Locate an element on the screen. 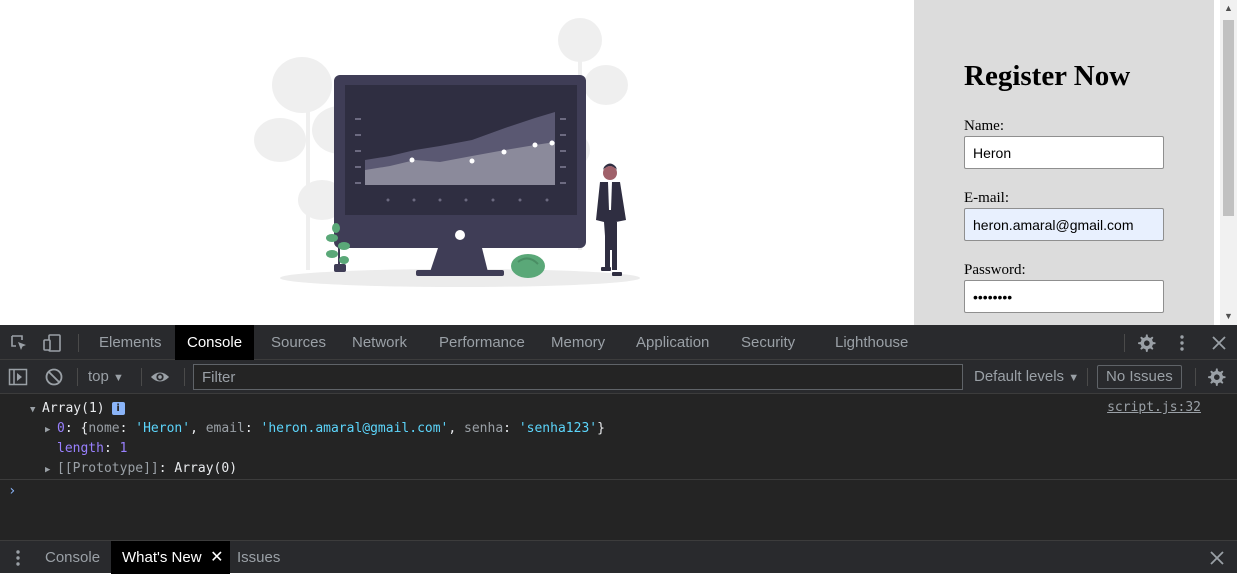 Image resolution: width=1237 pixels, height=574 pixels. register-title: Register Now is located at coordinates (1047, 76).